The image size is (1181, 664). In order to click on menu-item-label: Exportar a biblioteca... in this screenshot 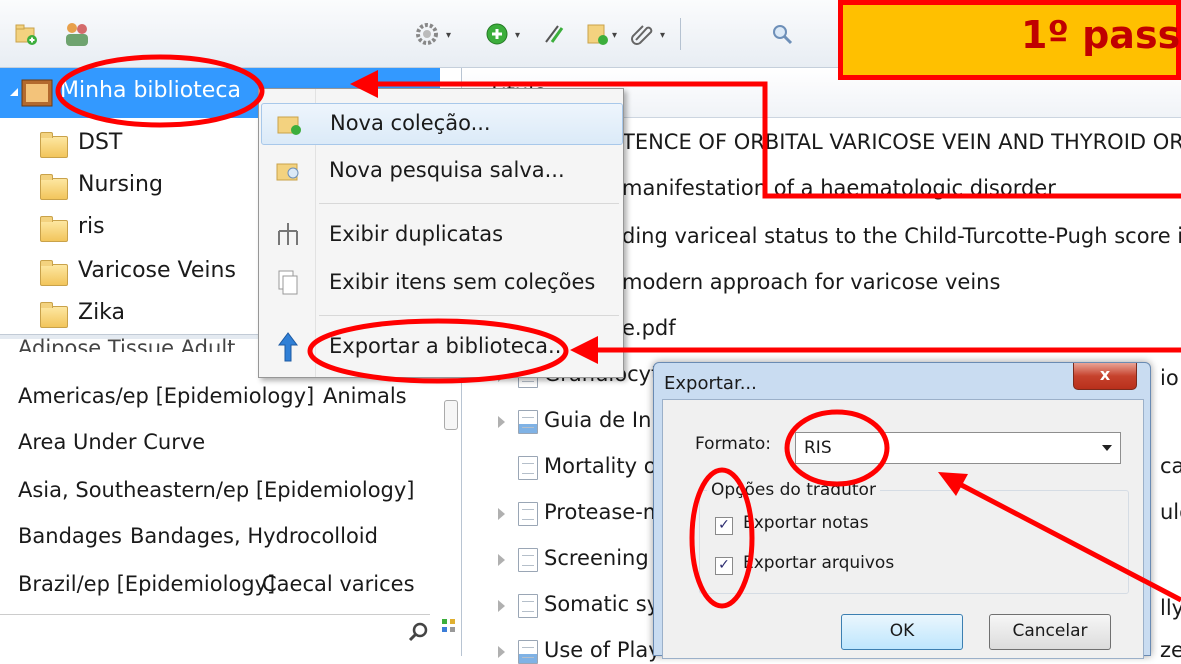, I will do `click(449, 346)`.